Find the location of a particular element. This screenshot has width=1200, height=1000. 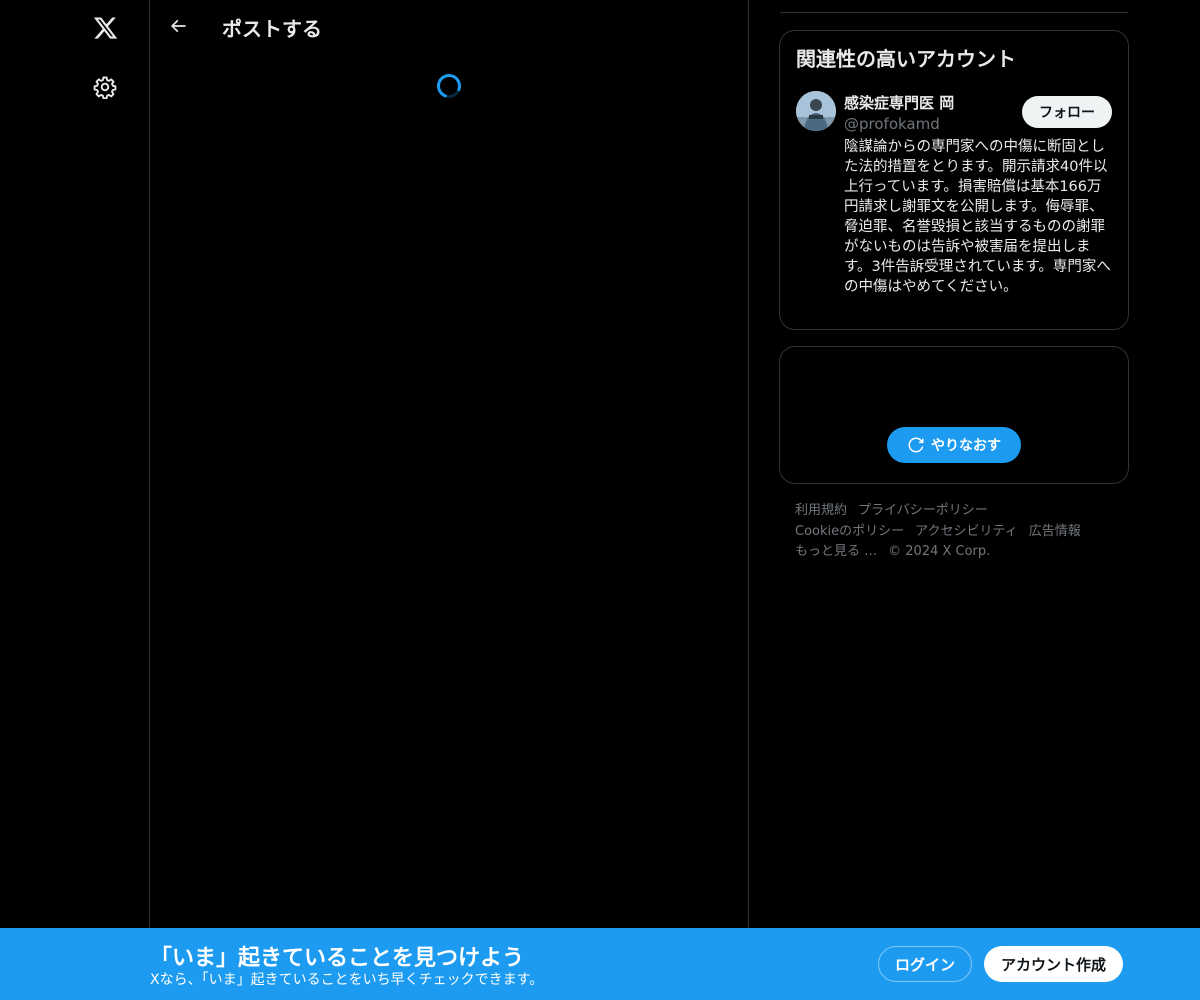

back-button is located at coordinates (178, 26).